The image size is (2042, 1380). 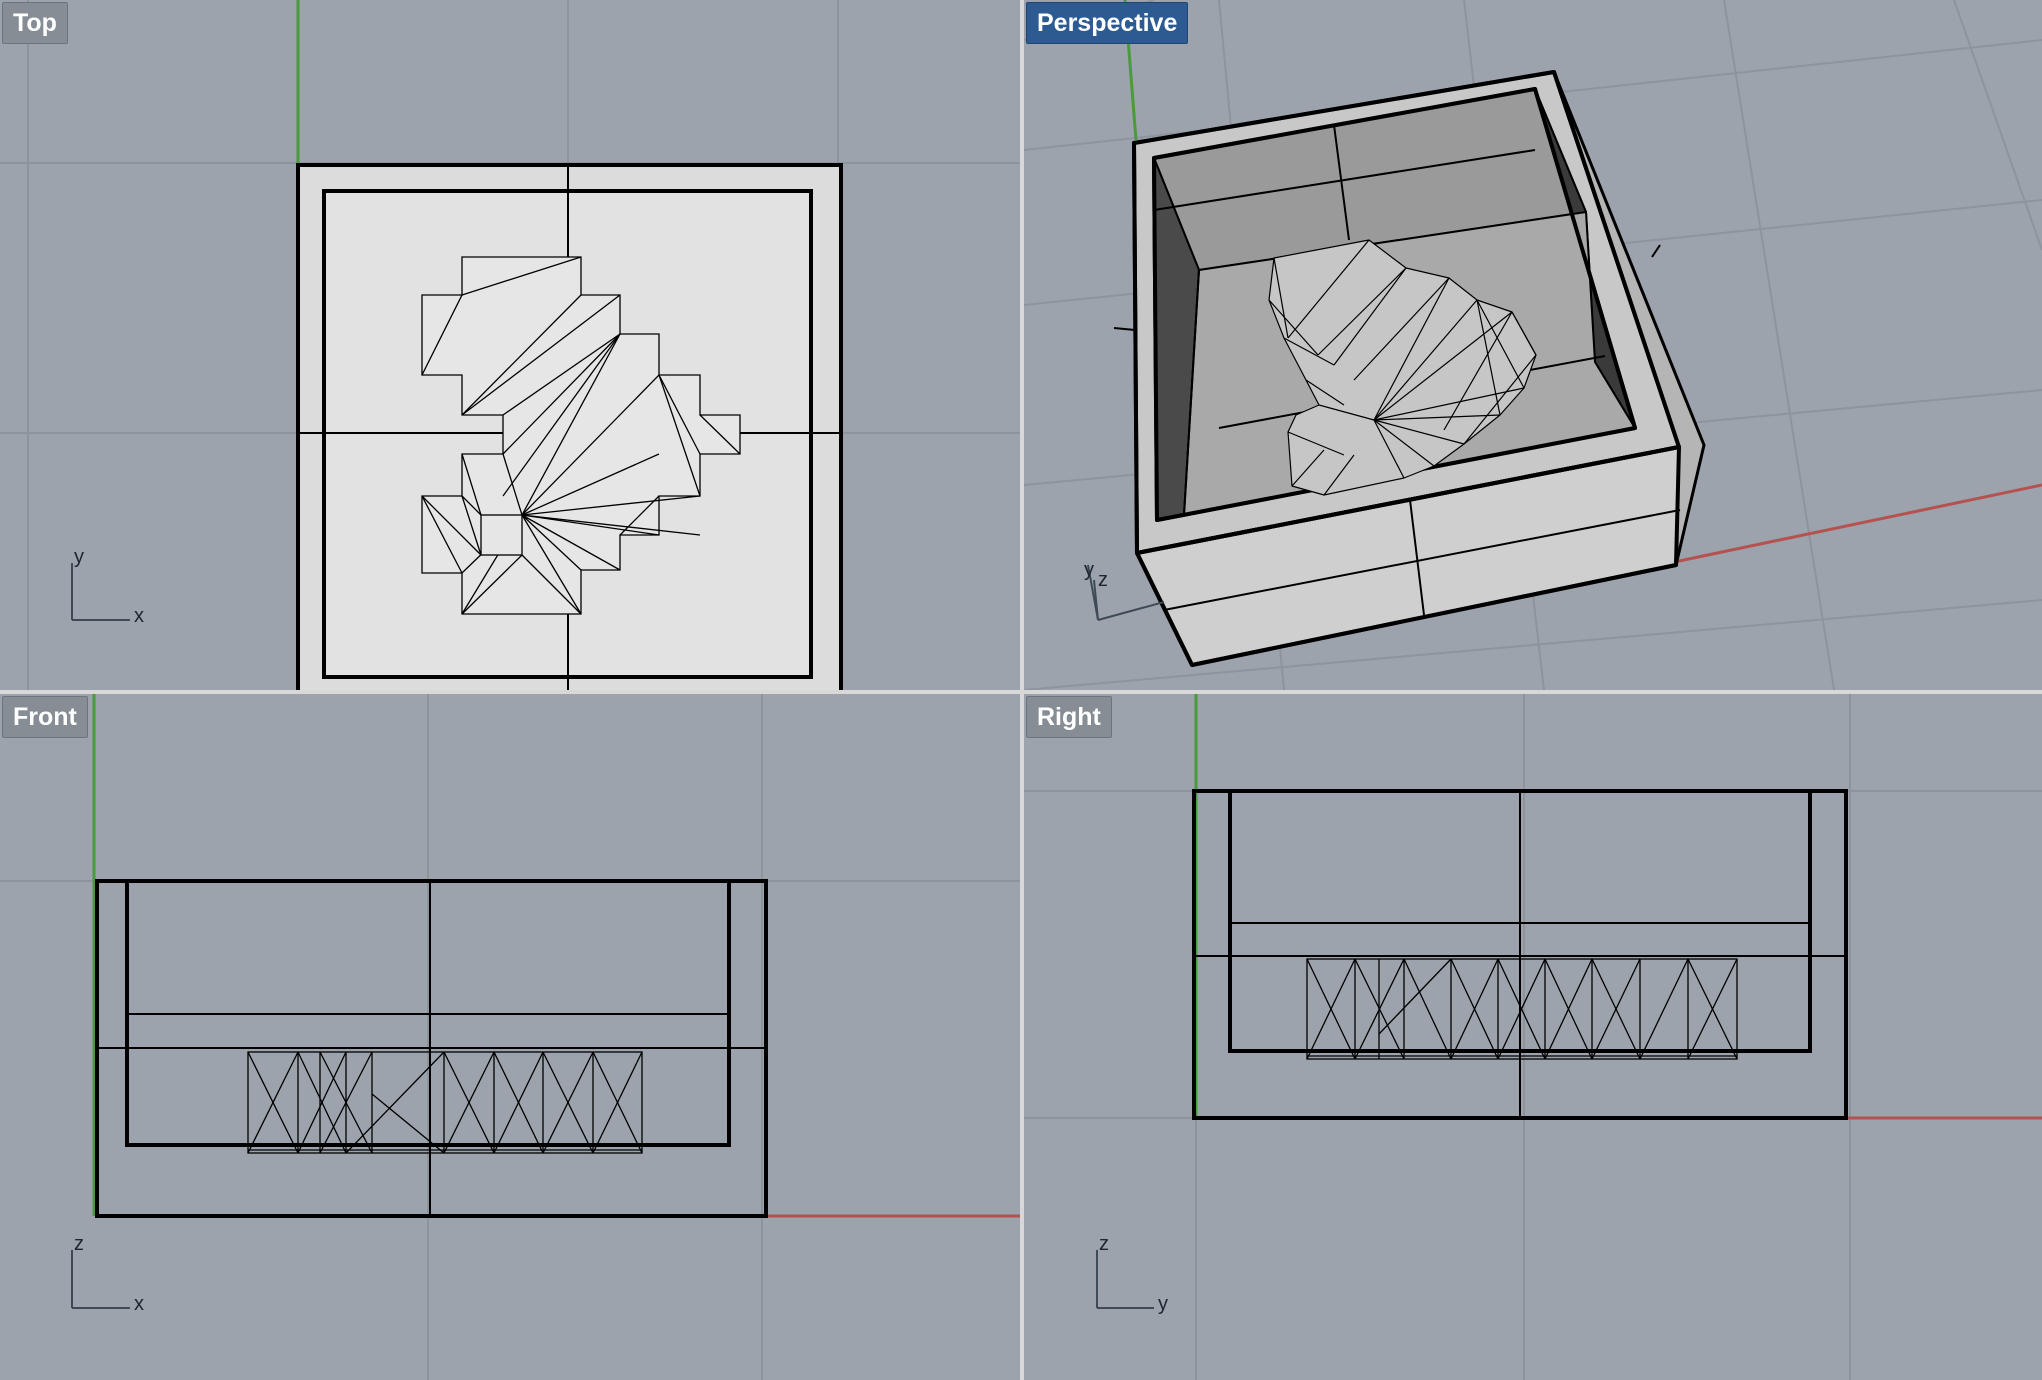 I want to click on viewport-title-top: Top, so click(x=35, y=23).